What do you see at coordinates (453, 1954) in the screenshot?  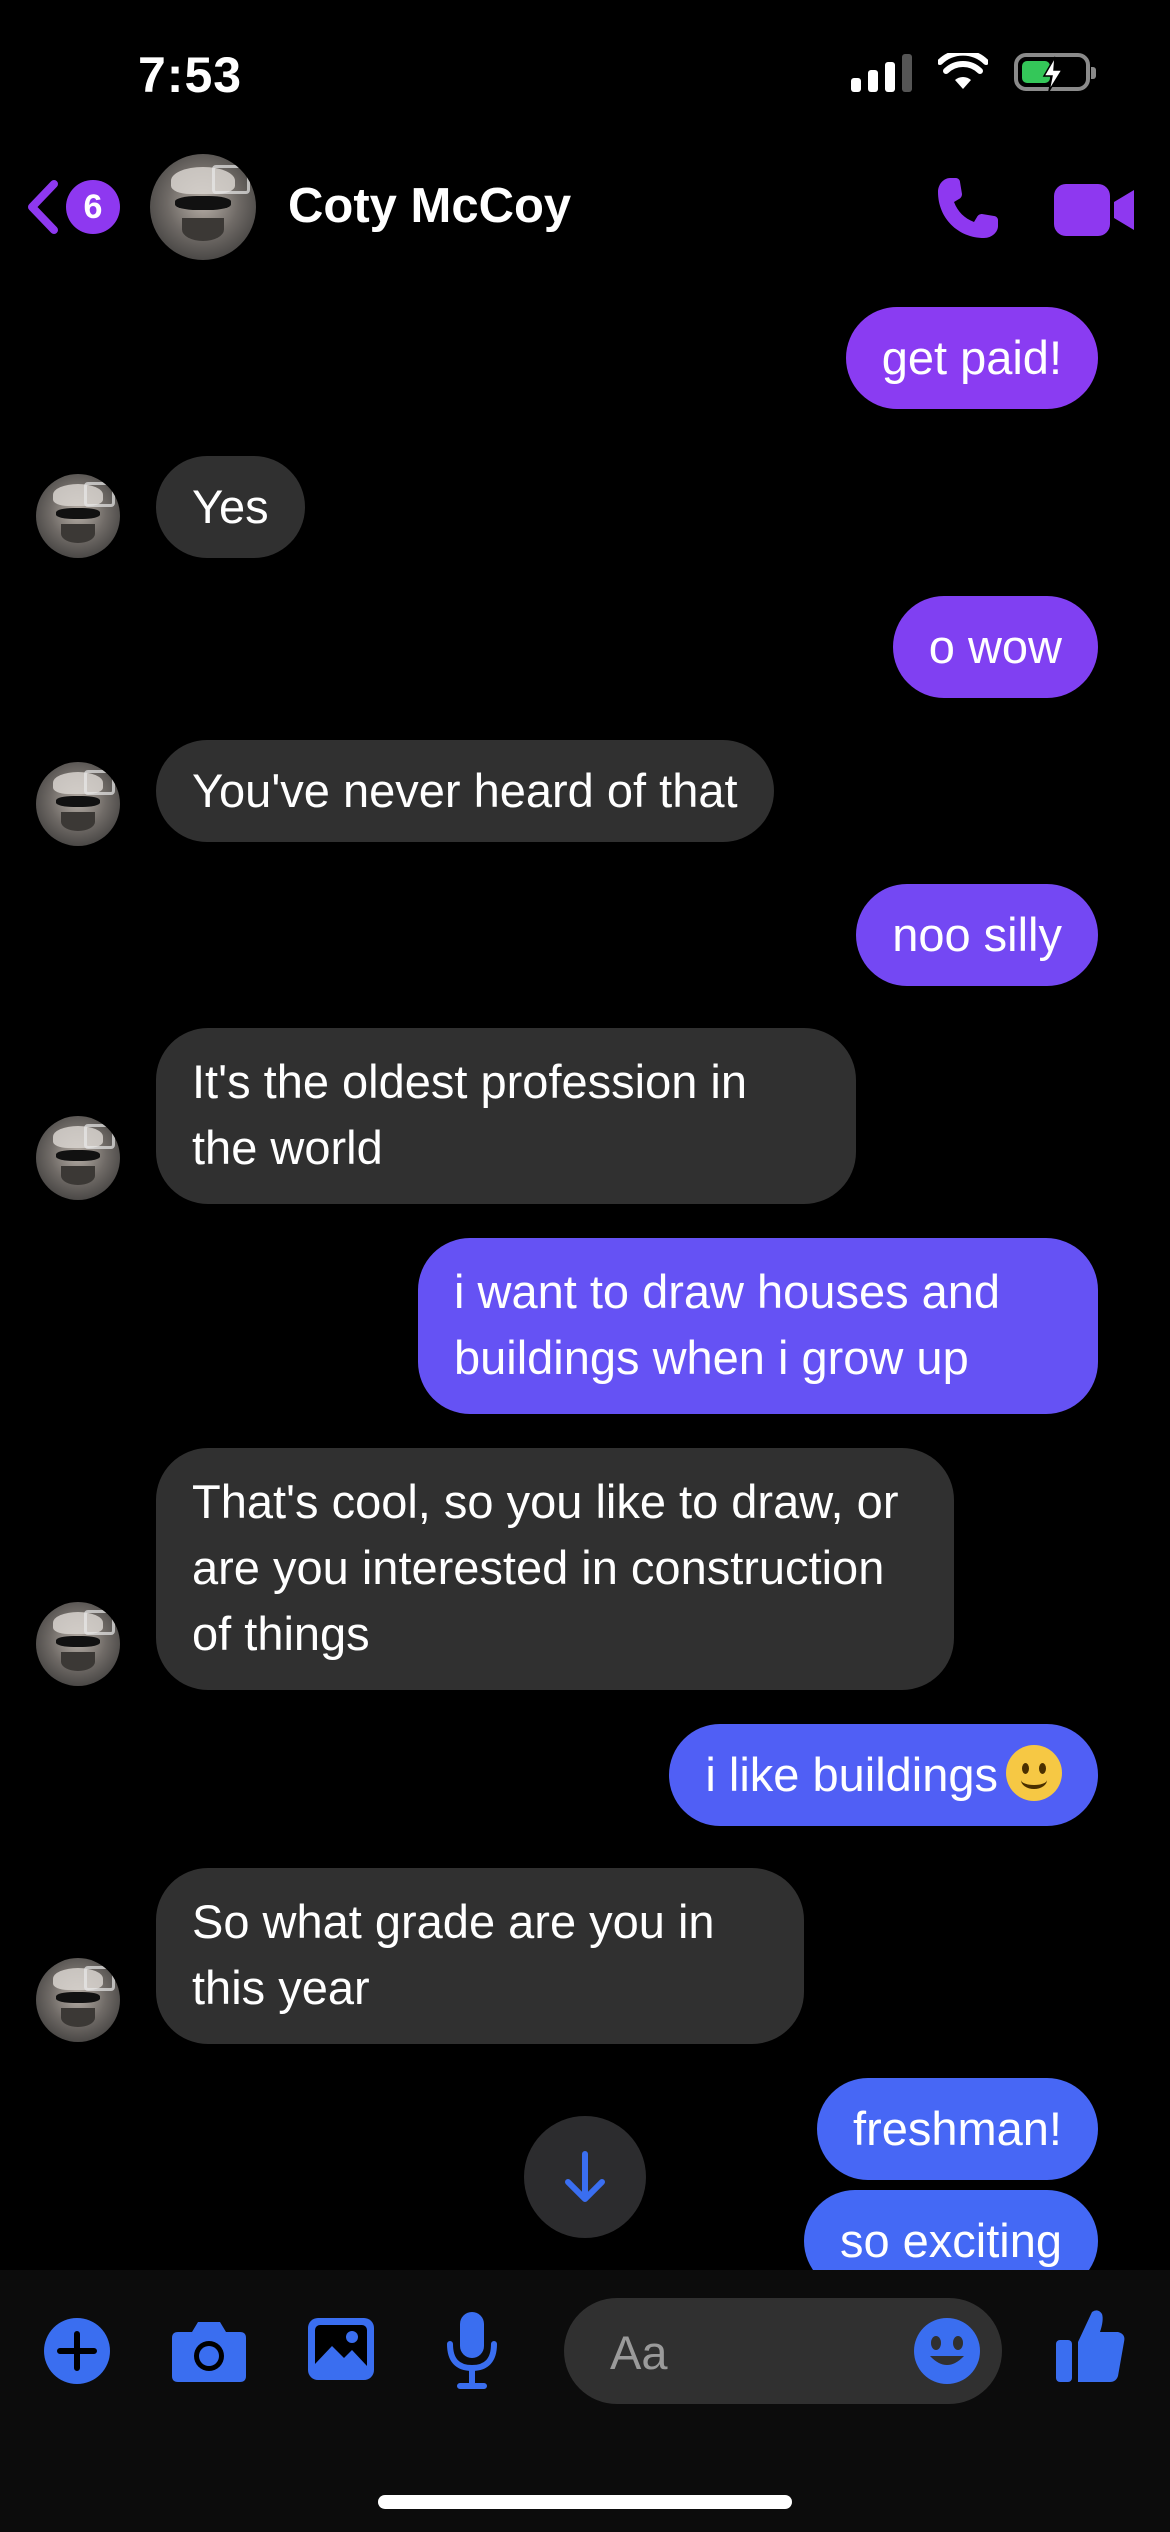 I see `message-text: So what grade are you in this year` at bounding box center [453, 1954].